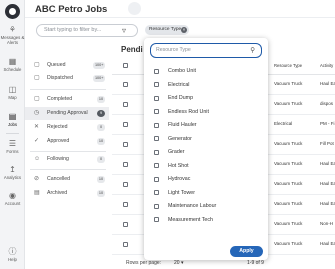 The width and height of the screenshot is (335, 269). I want to click on option-label: Maintenance Labour, so click(192, 206).